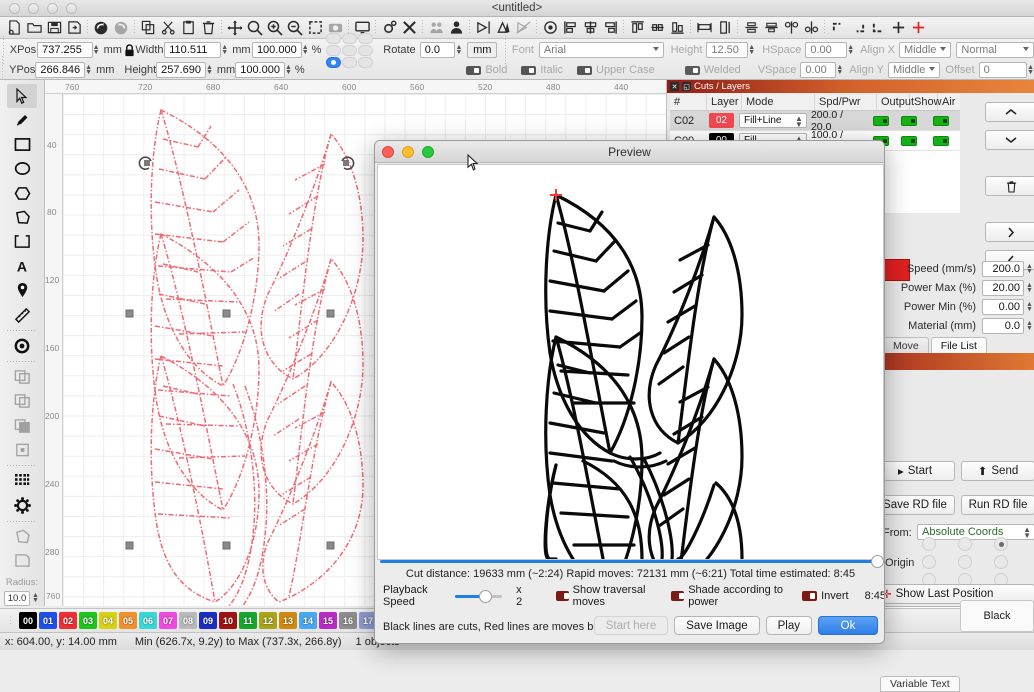 The height and width of the screenshot is (692, 1034). What do you see at coordinates (605, 596) in the screenshot?
I see `show-traversal-toggle: Show traversal moves` at bounding box center [605, 596].